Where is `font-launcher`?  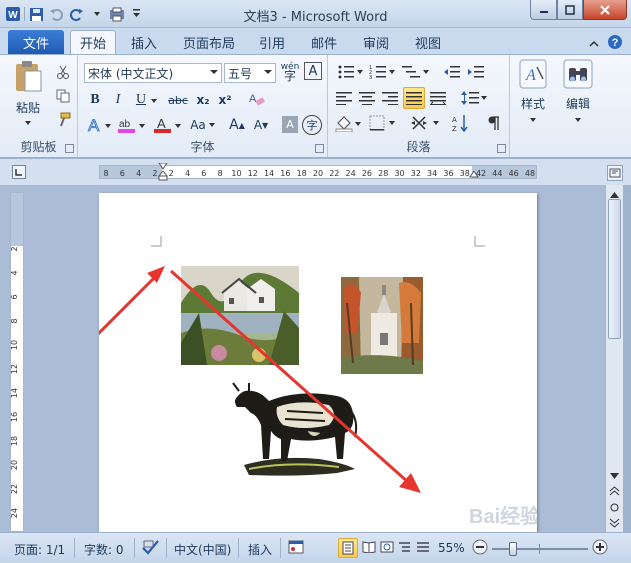
font-launcher is located at coordinates (319, 148).